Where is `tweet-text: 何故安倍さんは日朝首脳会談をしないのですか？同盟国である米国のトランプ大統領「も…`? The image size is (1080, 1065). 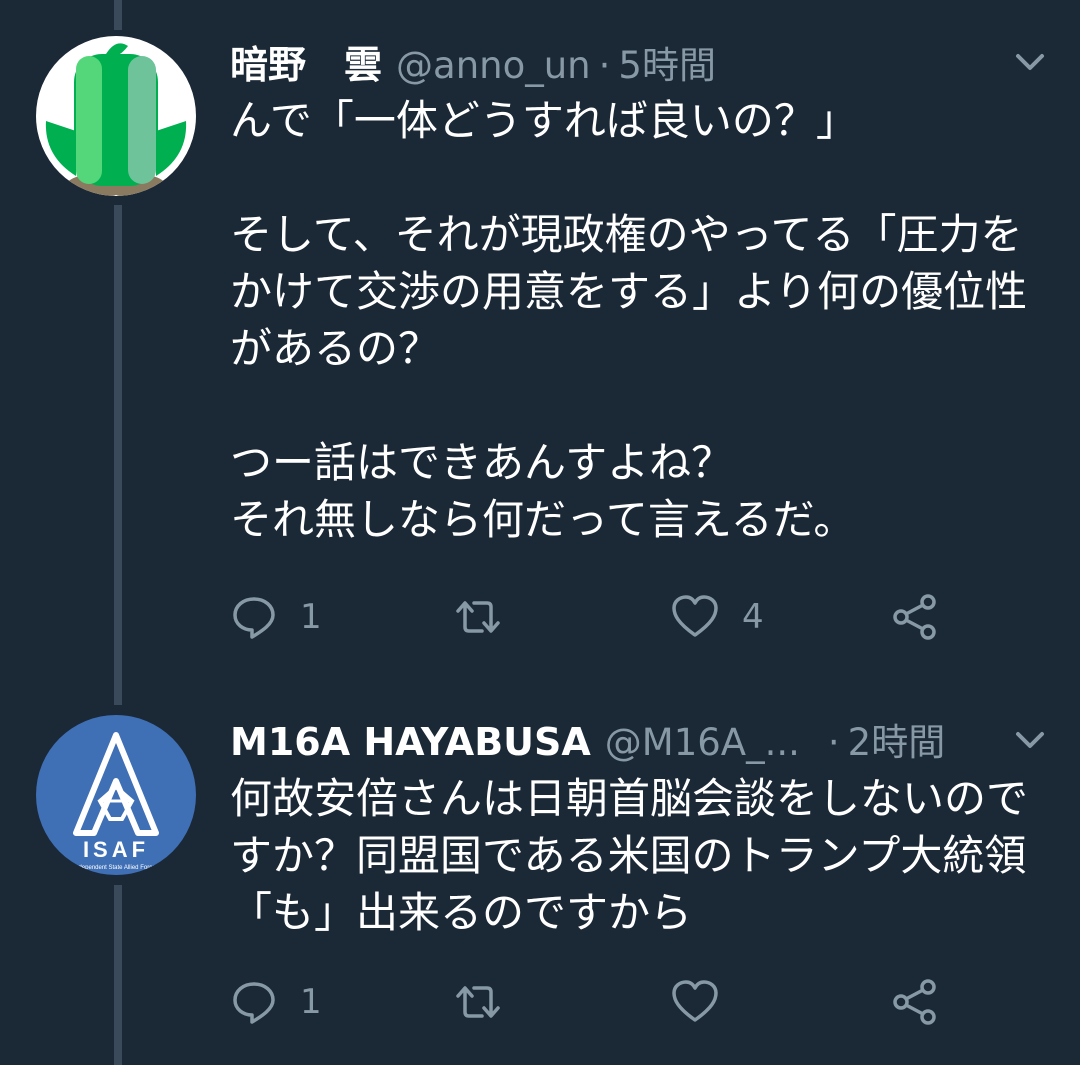
tweet-text: 何故安倍さんは日朝首脳会談をしないのですか？同盟国である米国のトランプ大統領「も… is located at coordinates (629, 855).